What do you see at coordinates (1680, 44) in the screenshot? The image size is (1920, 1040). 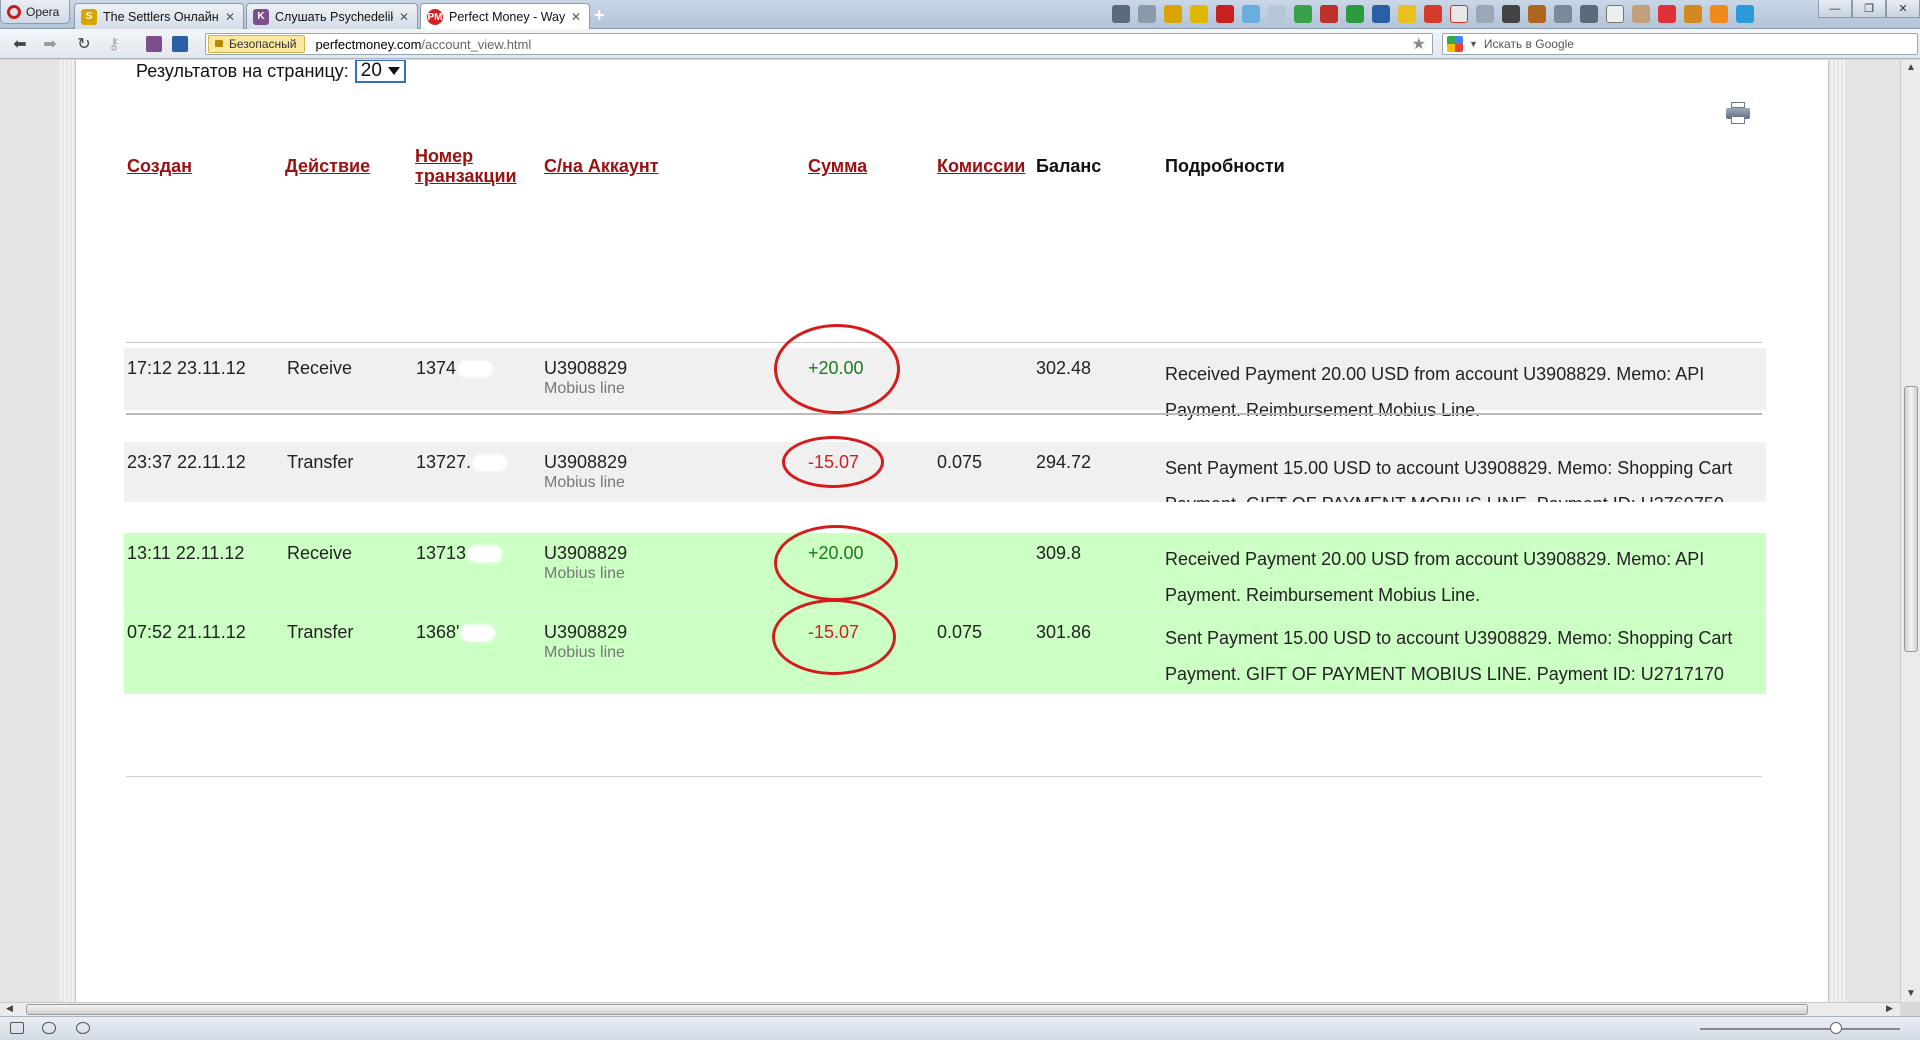 I see `search-field: ▼ Искать в Google` at bounding box center [1680, 44].